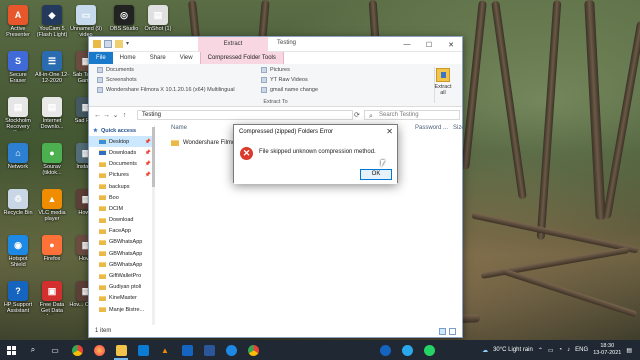 Image resolution: width=640 pixels, height=360 pixels. Describe the element at coordinates (412, 115) in the screenshot. I see `search-input: ⌕ Search Testing` at that location.